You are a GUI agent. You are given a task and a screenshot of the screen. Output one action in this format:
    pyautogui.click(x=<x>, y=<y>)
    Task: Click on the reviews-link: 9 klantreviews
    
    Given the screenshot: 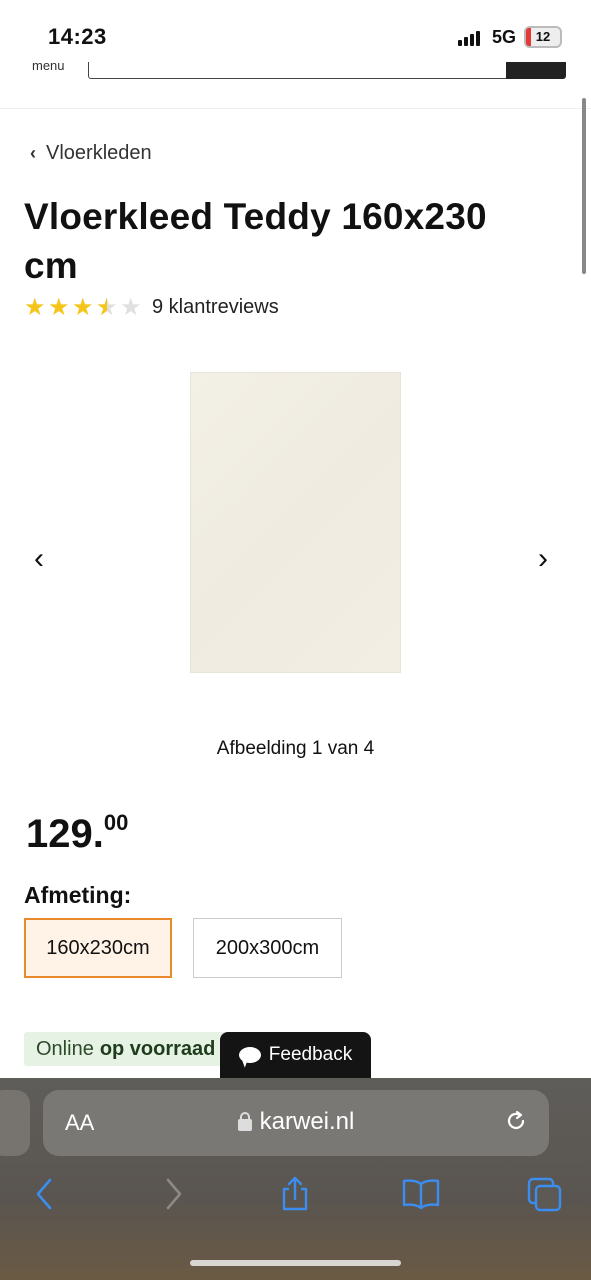 What is the action you would take?
    pyautogui.click(x=215, y=307)
    